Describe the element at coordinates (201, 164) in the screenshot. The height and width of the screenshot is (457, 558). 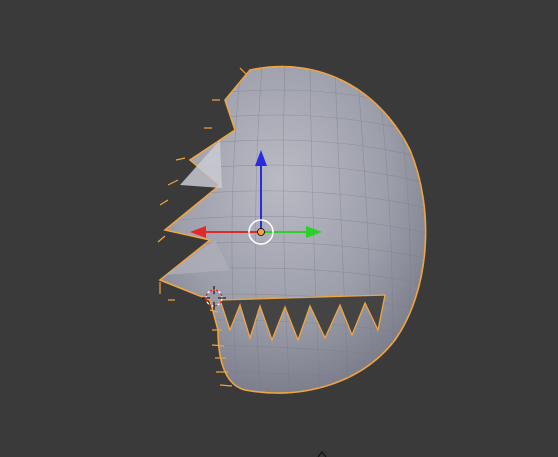
I see `mesh-facet-highlight` at that location.